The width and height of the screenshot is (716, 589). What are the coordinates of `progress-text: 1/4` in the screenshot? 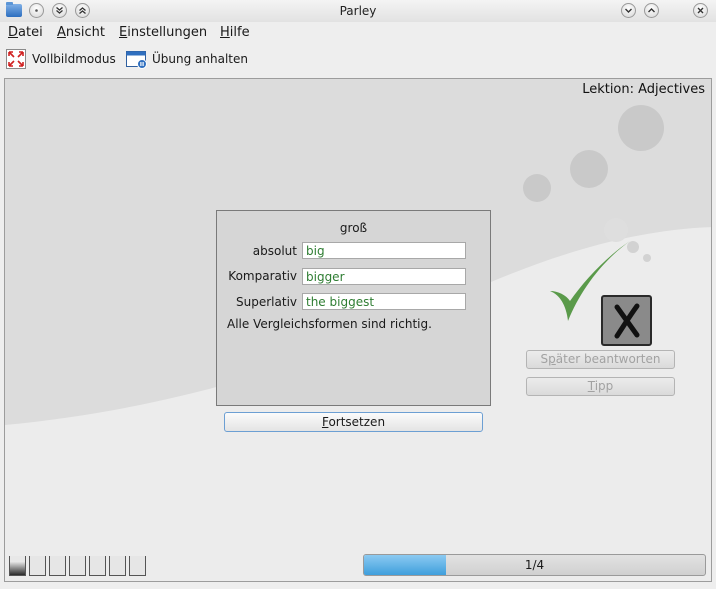 It's located at (534, 565).